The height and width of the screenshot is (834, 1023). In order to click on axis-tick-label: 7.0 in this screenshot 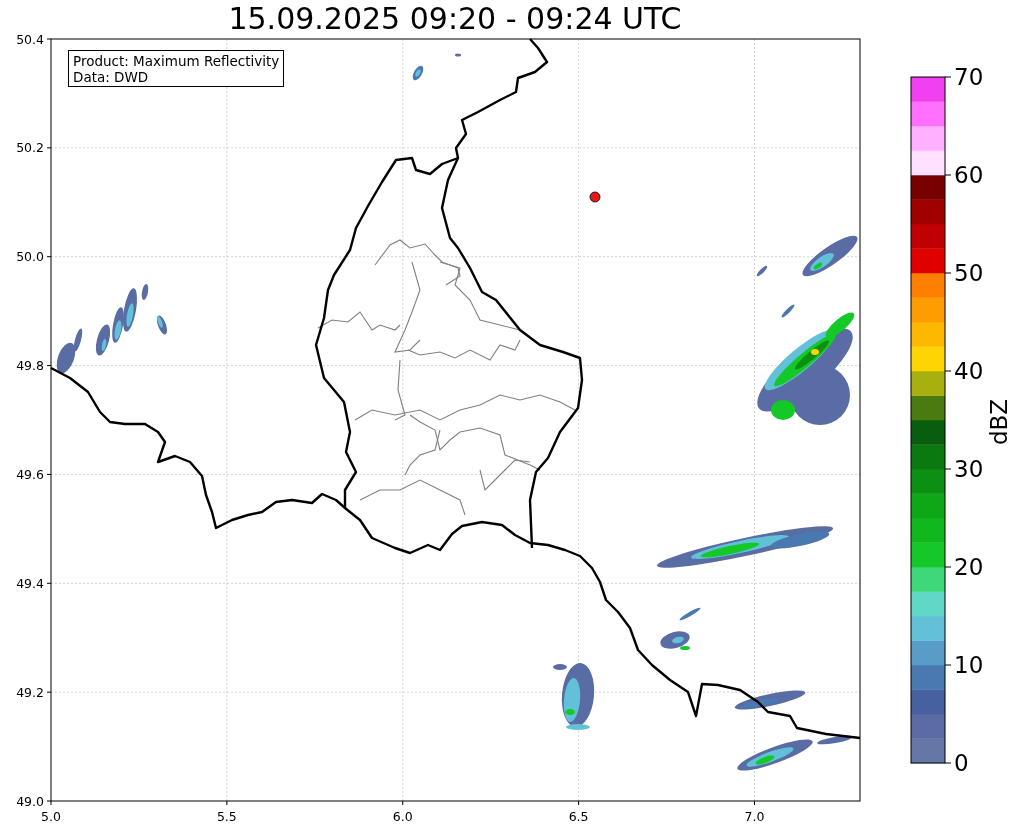, I will do `click(754, 816)`.